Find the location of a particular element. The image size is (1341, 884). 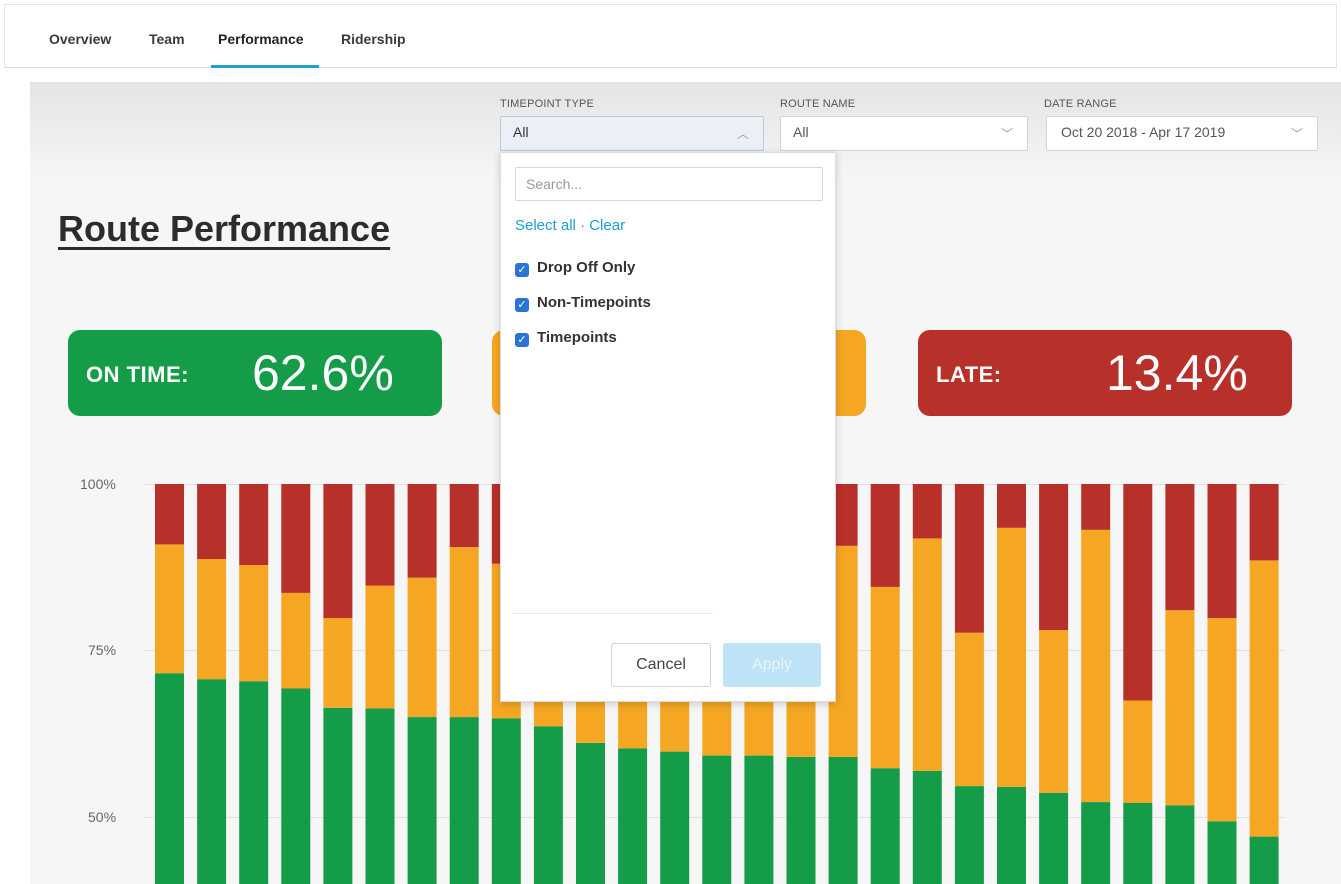

option-drop-off-only: ✓ Drop Off Only is located at coordinates (575, 268).